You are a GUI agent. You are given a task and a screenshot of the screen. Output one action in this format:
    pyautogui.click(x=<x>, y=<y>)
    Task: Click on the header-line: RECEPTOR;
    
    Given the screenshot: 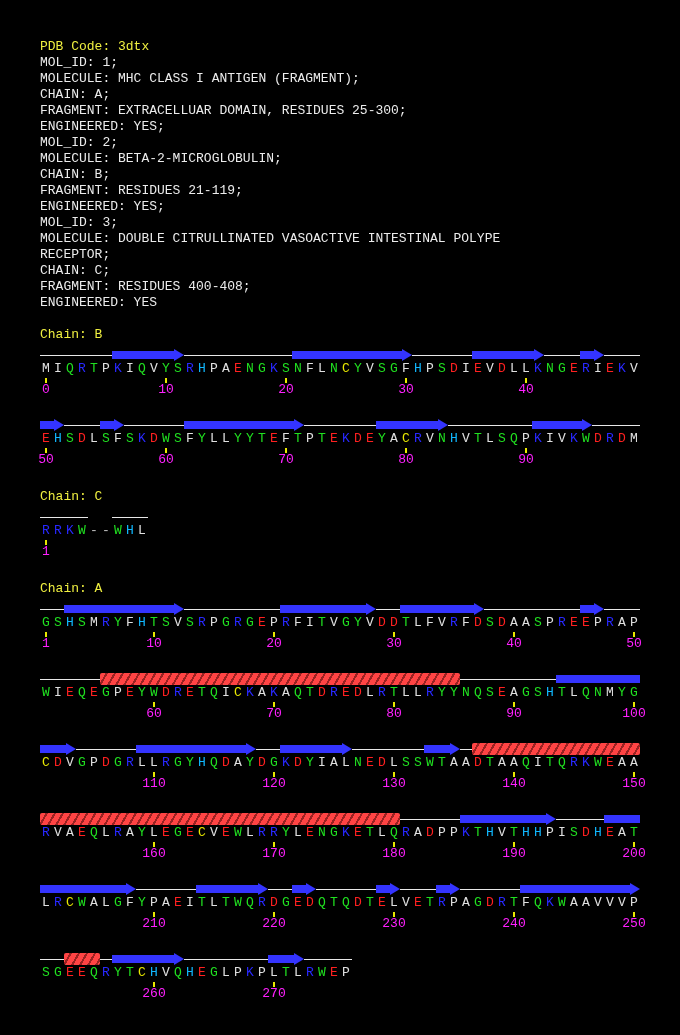 What is the action you would take?
    pyautogui.click(x=76, y=255)
    